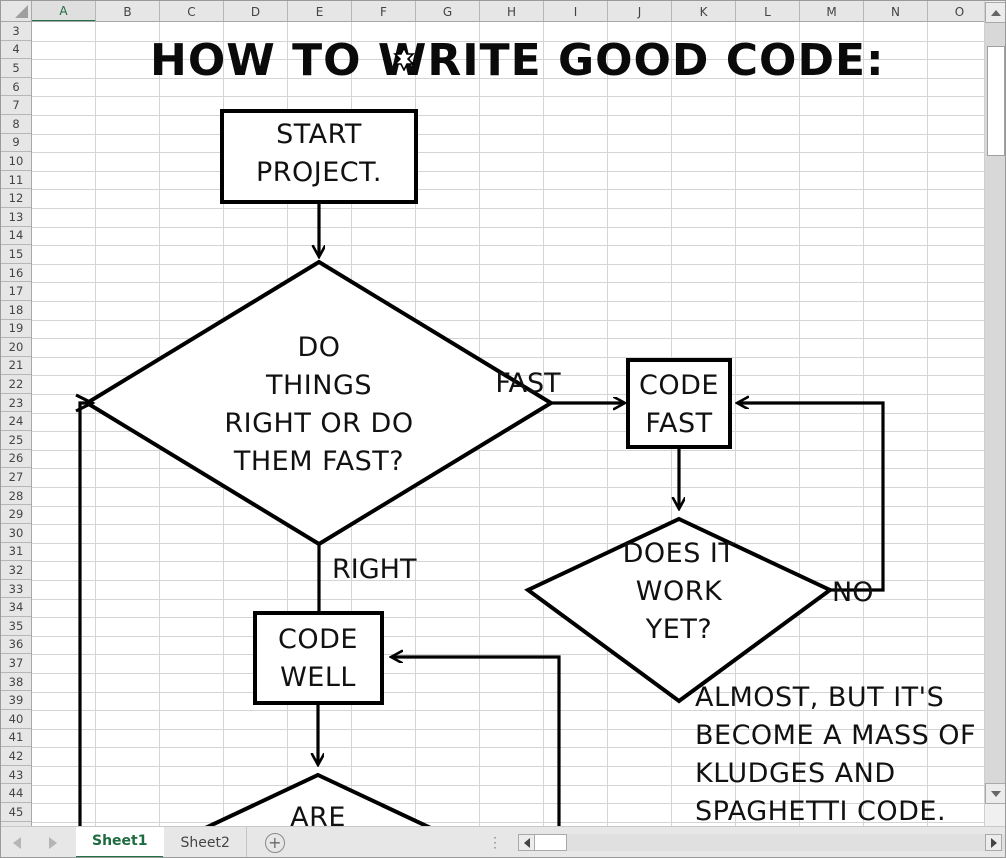 This screenshot has height=858, width=1006. Describe the element at coordinates (384, 11) in the screenshot. I see `column-header-f: F` at that location.